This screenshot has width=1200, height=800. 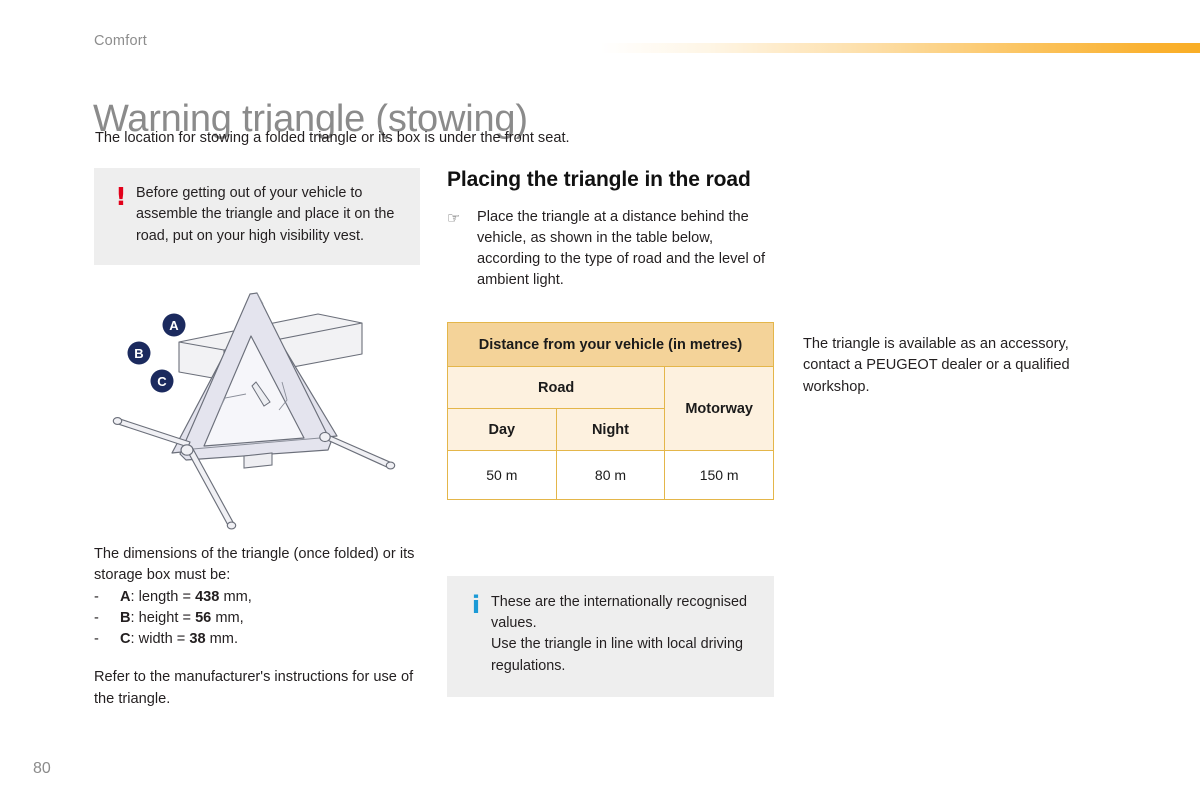 What do you see at coordinates (197, 639) in the screenshot?
I see `dimension-value: 38` at bounding box center [197, 639].